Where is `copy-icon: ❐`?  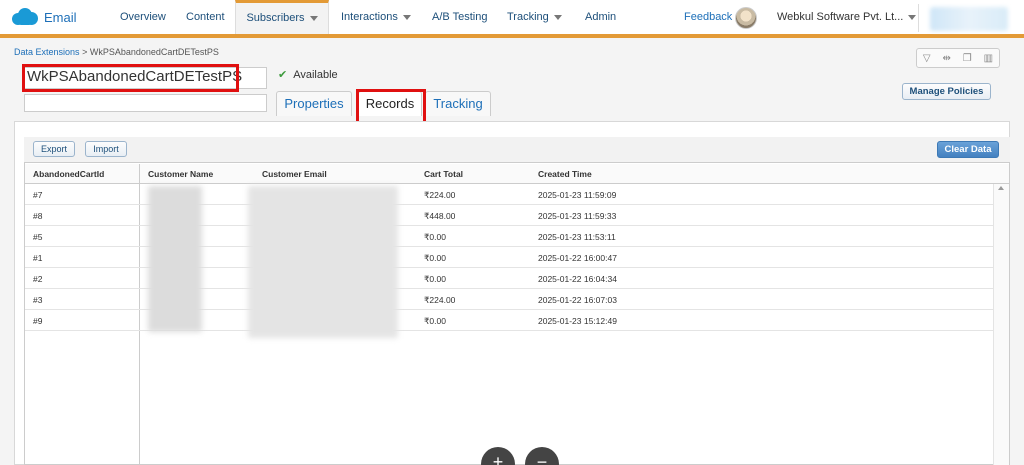 copy-icon: ❐ is located at coordinates (967, 58).